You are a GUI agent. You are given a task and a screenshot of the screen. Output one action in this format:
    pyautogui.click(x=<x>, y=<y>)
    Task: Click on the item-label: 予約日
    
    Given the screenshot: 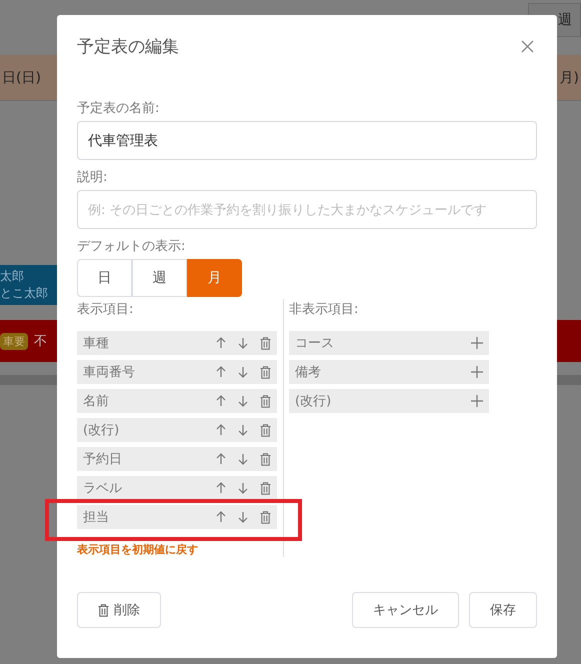 What is the action you would take?
    pyautogui.click(x=102, y=459)
    